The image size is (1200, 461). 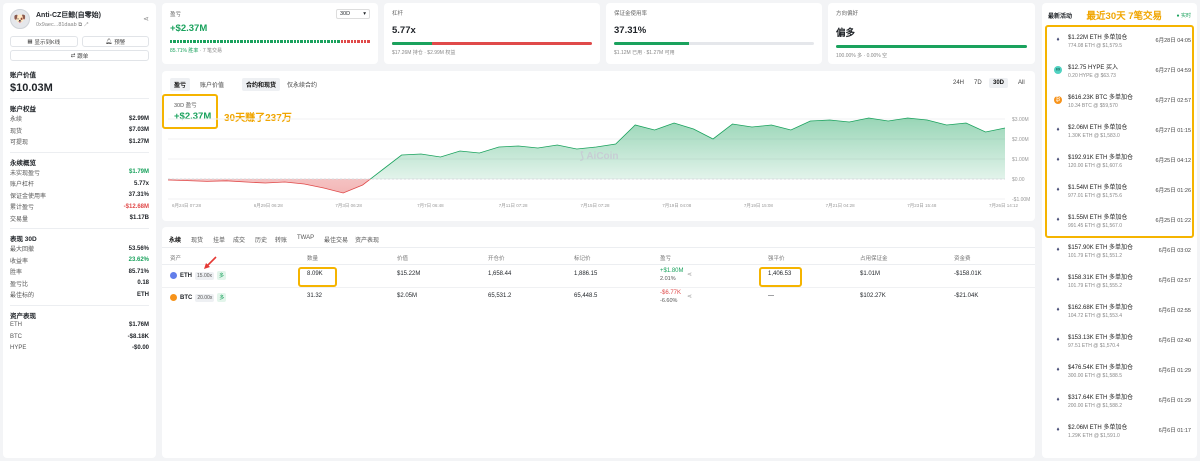 I want to click on pnl-value: +$2.37M, so click(x=189, y=28).